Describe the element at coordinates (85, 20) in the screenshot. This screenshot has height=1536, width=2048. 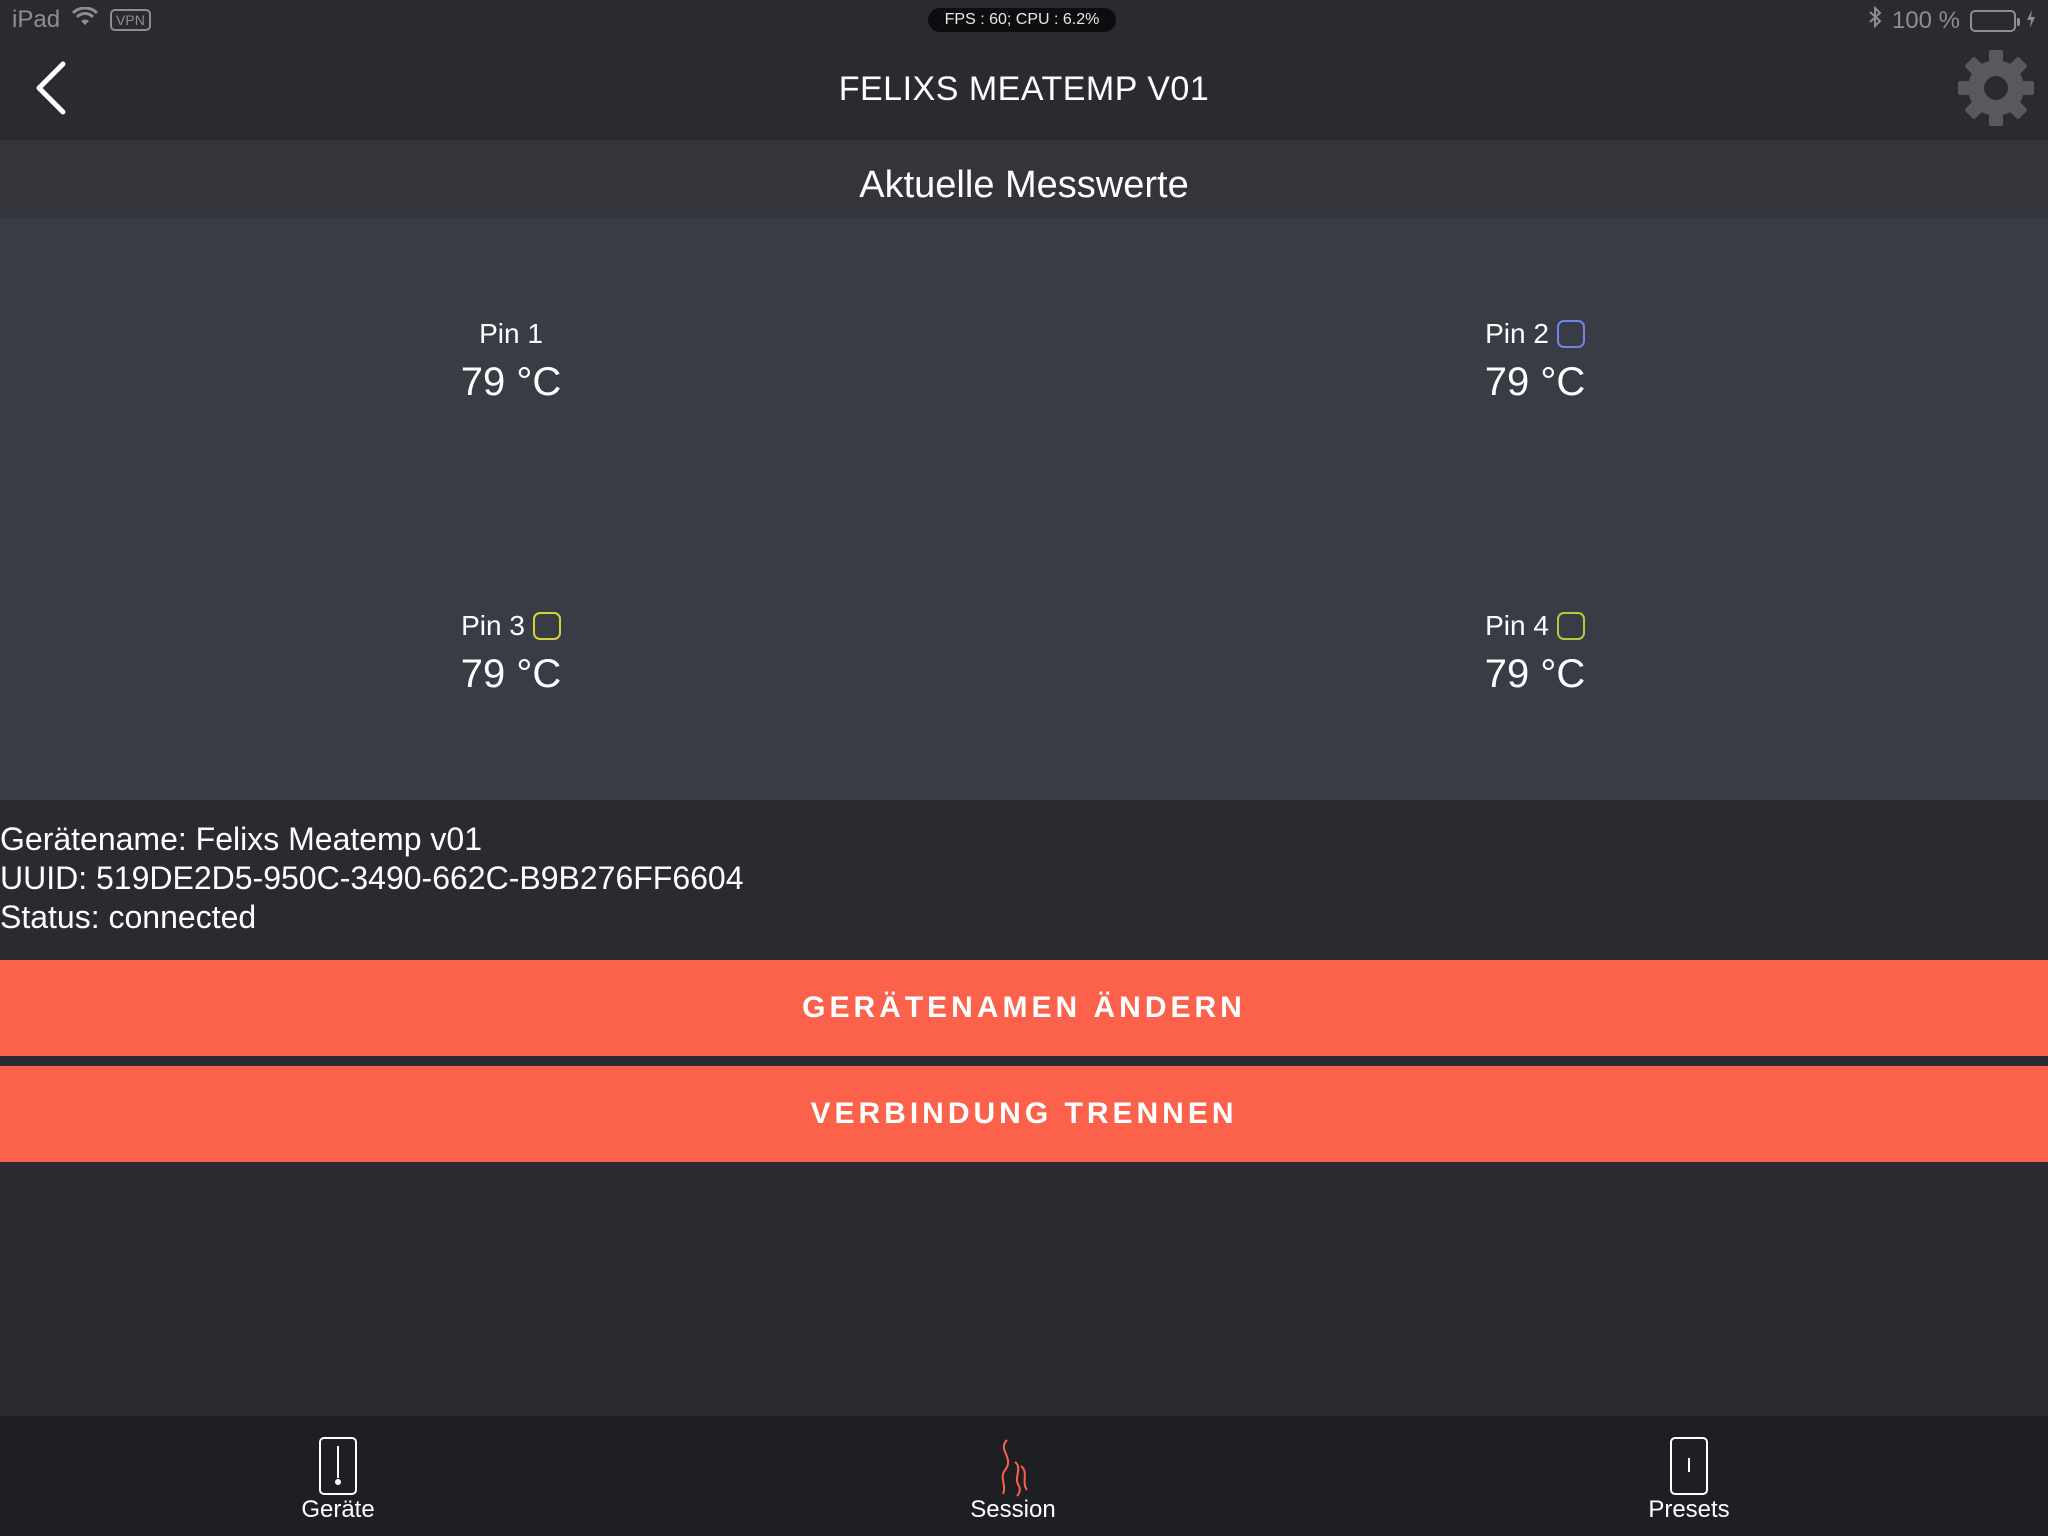
I see `wifi-icon` at that location.